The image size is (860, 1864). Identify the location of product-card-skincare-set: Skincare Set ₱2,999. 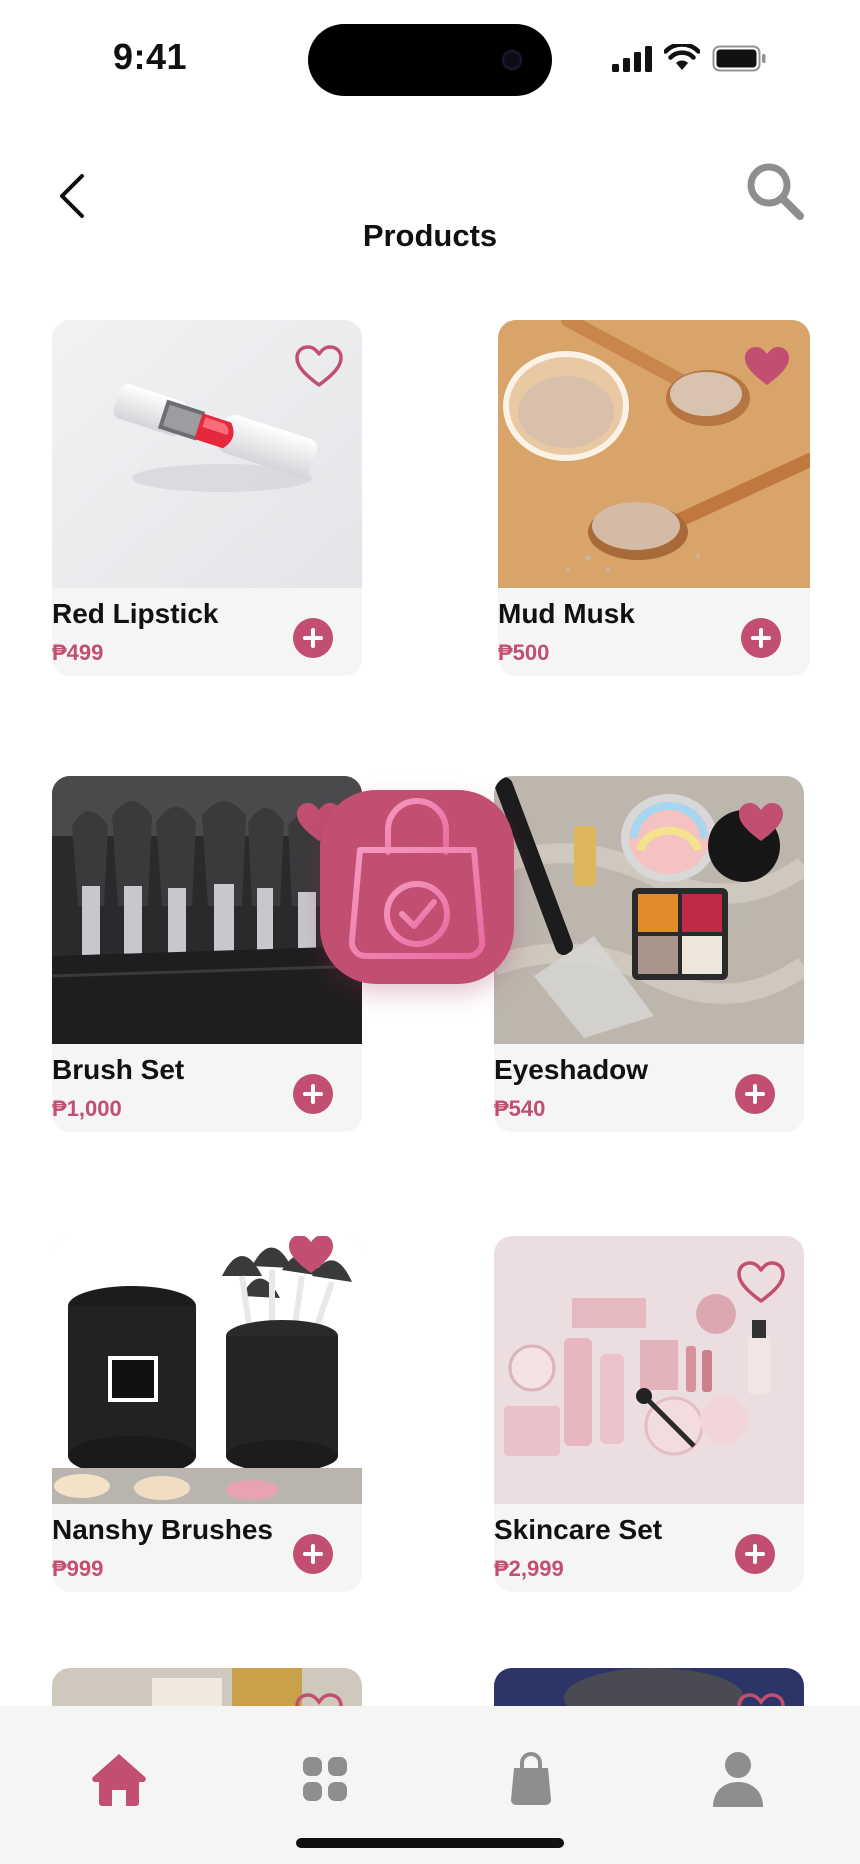
(649, 1414).